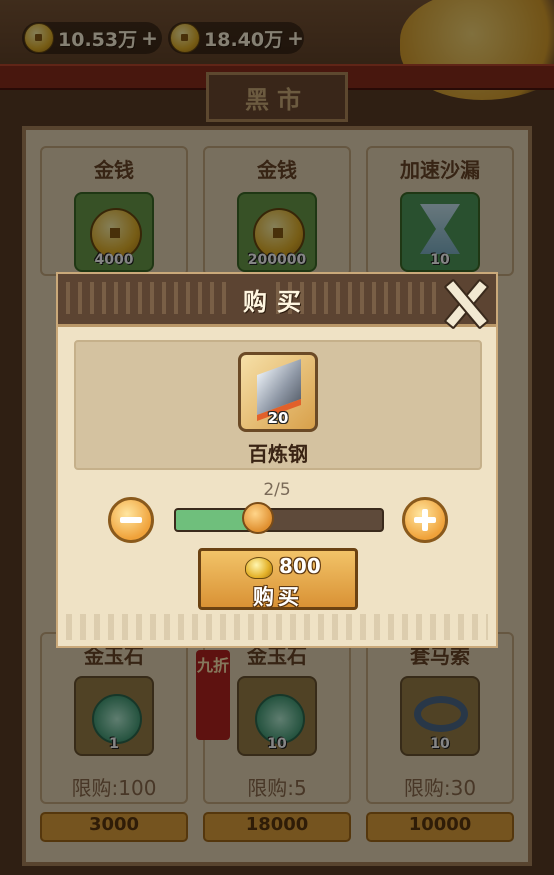 This screenshot has width=554, height=875. I want to click on gold-ingot-icon, so click(259, 568).